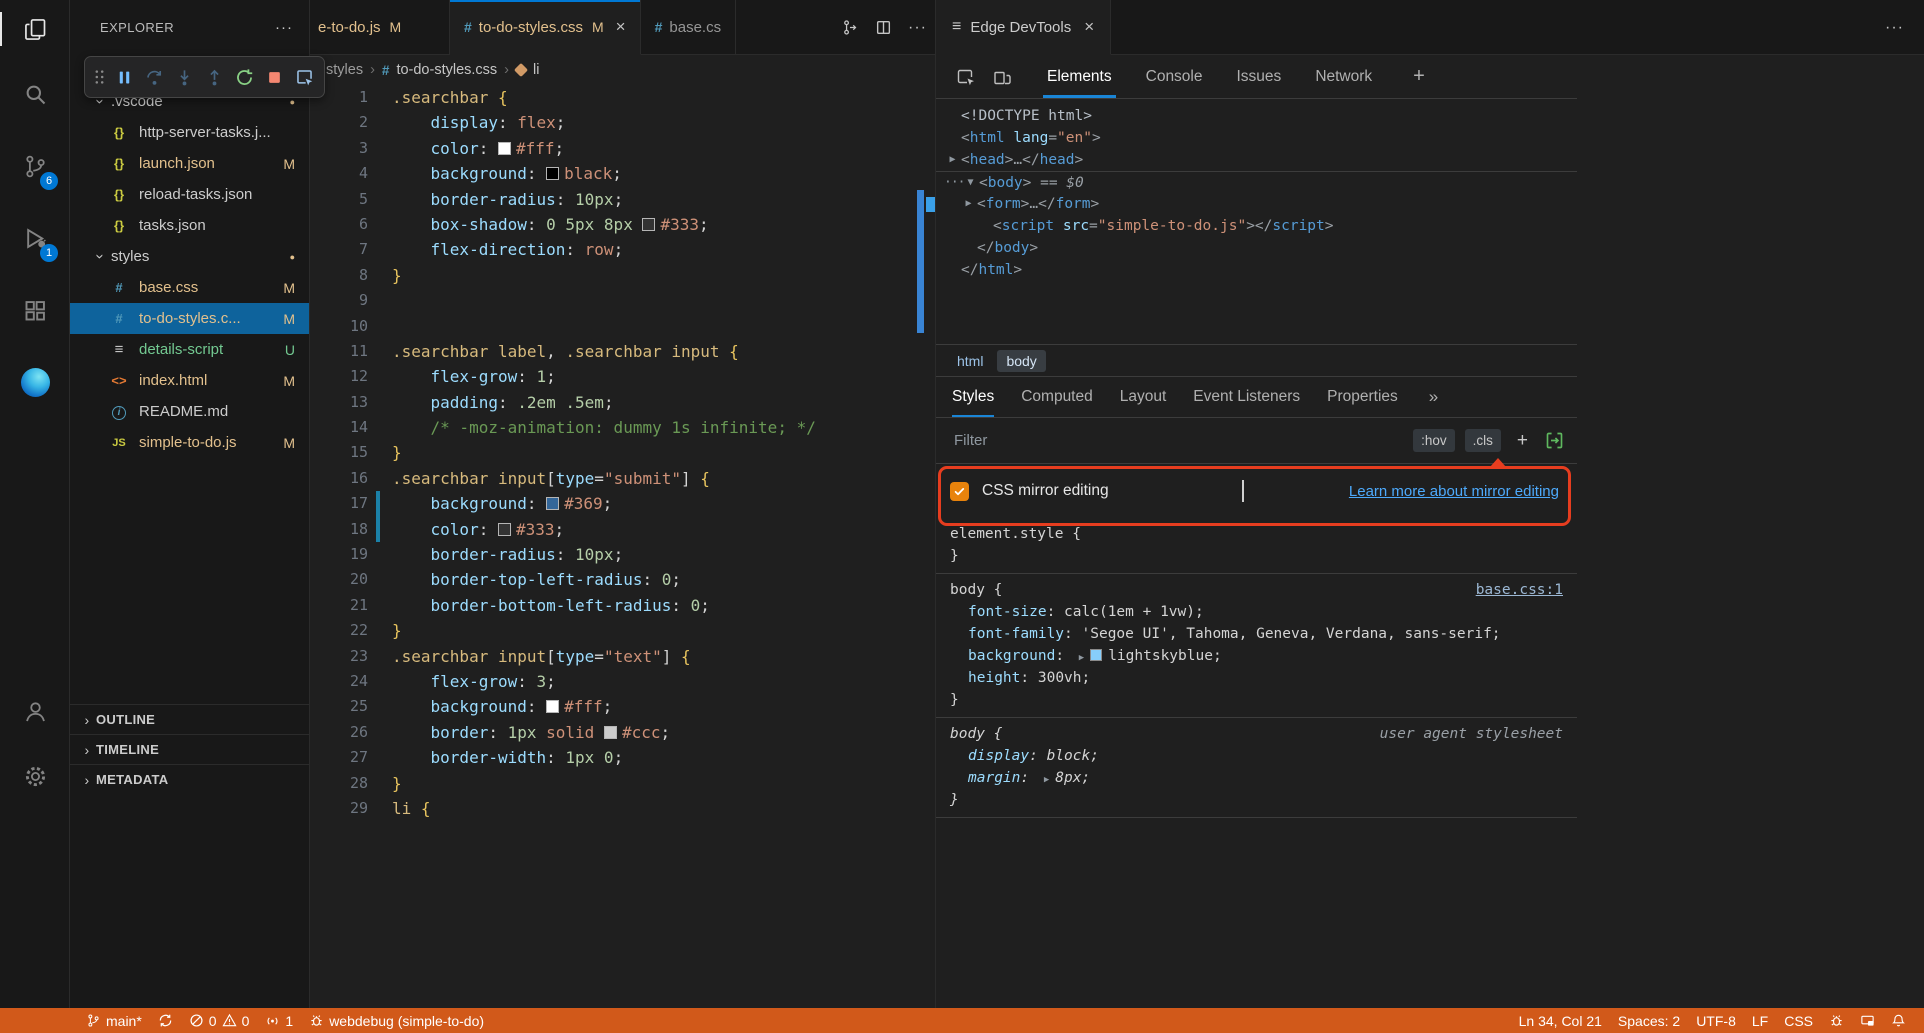 Image resolution: width=1924 pixels, height=1033 pixels. Describe the element at coordinates (114, 1020) in the screenshot. I see `status-git-branch: main*` at that location.